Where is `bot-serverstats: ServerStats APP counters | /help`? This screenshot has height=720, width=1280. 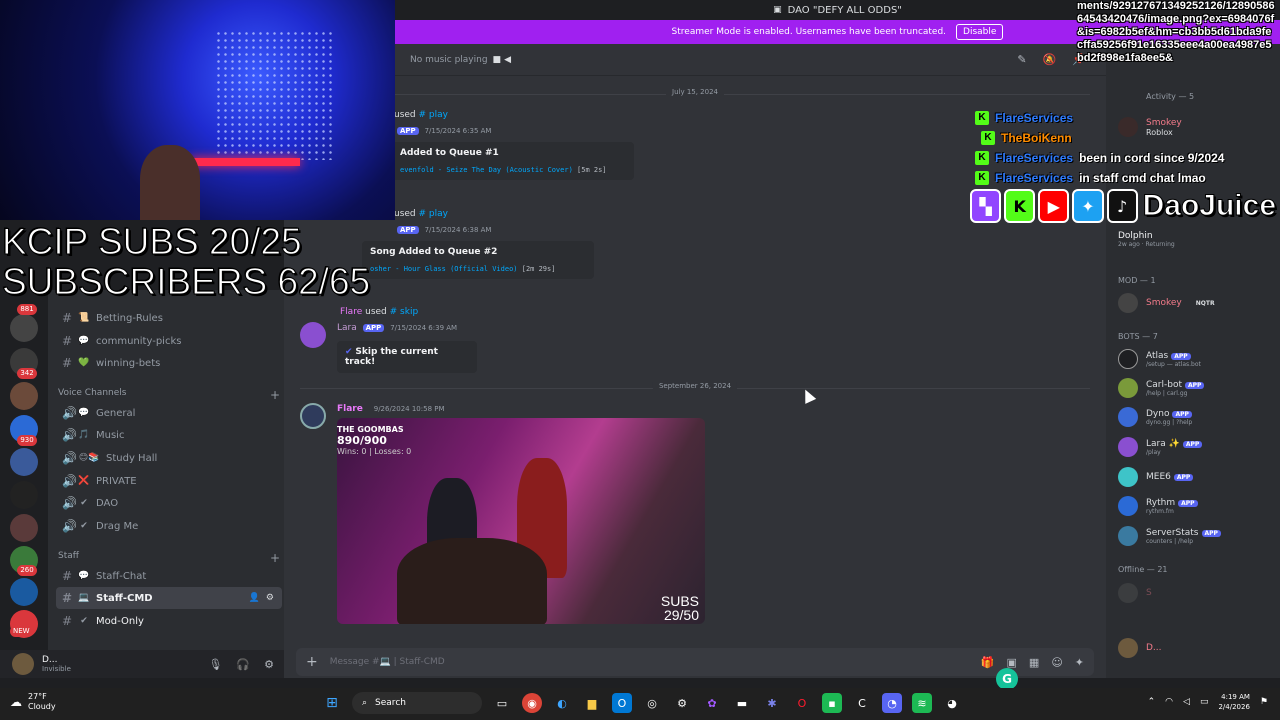
bot-serverstats: ServerStats APP counters | /help is located at coordinates (1198, 536).